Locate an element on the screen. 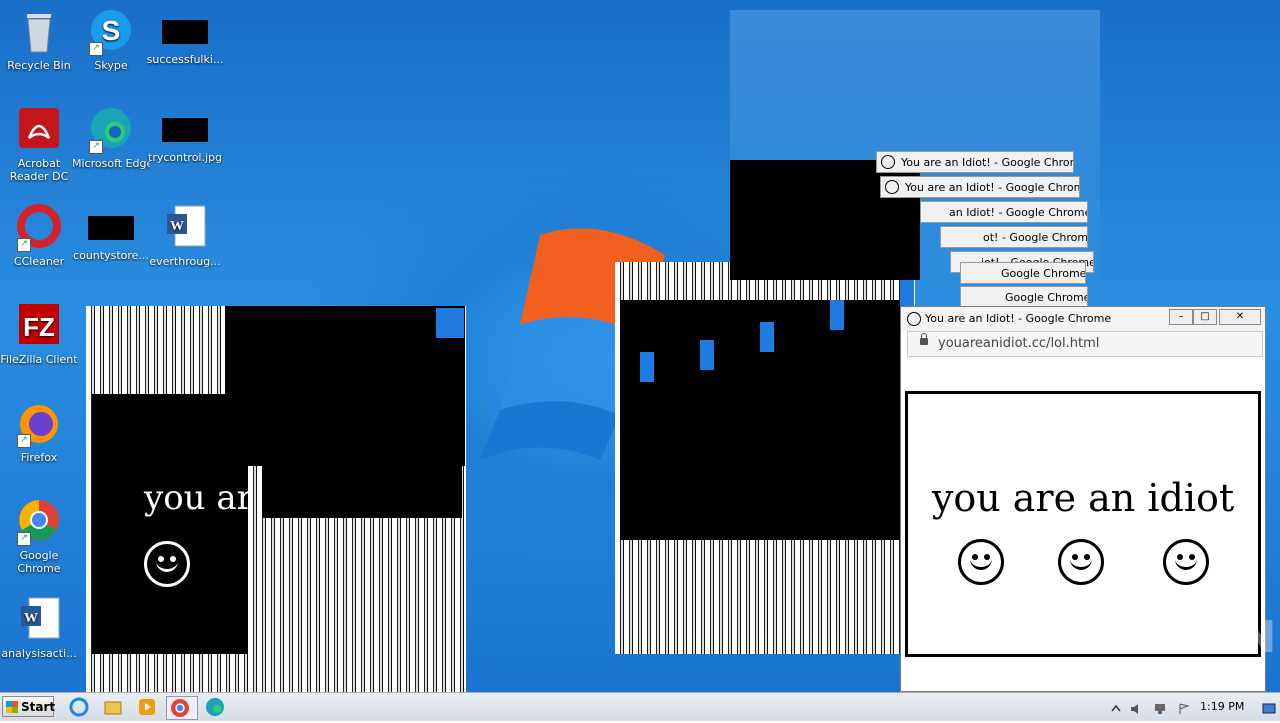 Image resolution: width=1280 pixels, height=723 pixels. firefox-icon: ↗ is located at coordinates (39, 424).